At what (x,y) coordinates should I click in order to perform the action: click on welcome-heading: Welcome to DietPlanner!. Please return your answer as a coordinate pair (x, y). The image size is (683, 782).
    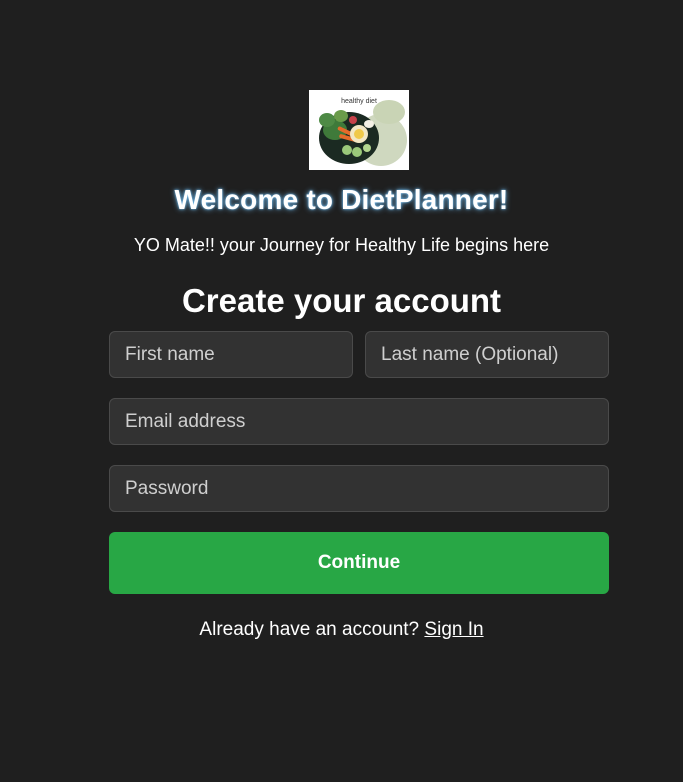
    Looking at the image, I should click on (341, 199).